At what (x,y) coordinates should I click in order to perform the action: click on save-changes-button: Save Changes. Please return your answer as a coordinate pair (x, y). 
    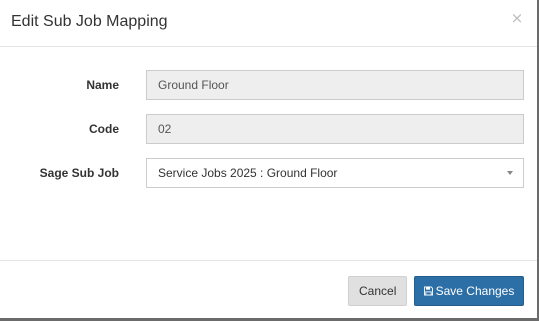
    Looking at the image, I should click on (469, 291).